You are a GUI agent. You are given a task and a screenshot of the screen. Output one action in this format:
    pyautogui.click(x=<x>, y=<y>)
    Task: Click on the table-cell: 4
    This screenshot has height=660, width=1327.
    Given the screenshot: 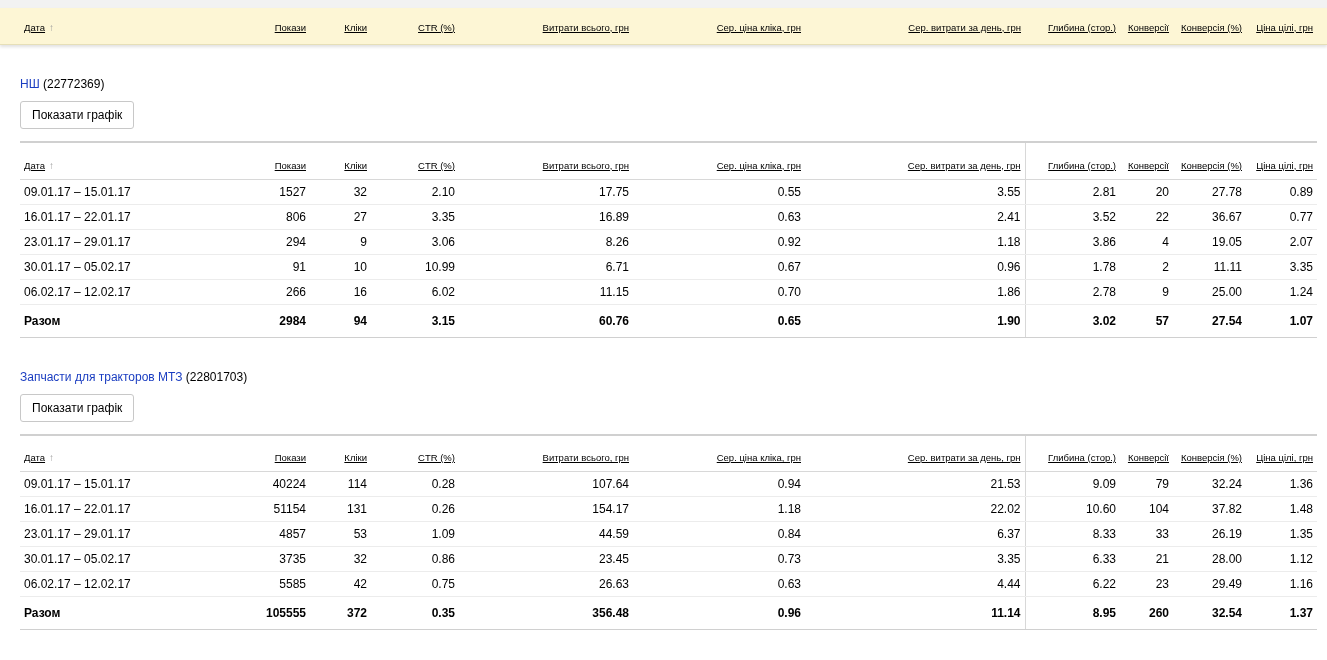 What is the action you would take?
    pyautogui.click(x=1146, y=241)
    